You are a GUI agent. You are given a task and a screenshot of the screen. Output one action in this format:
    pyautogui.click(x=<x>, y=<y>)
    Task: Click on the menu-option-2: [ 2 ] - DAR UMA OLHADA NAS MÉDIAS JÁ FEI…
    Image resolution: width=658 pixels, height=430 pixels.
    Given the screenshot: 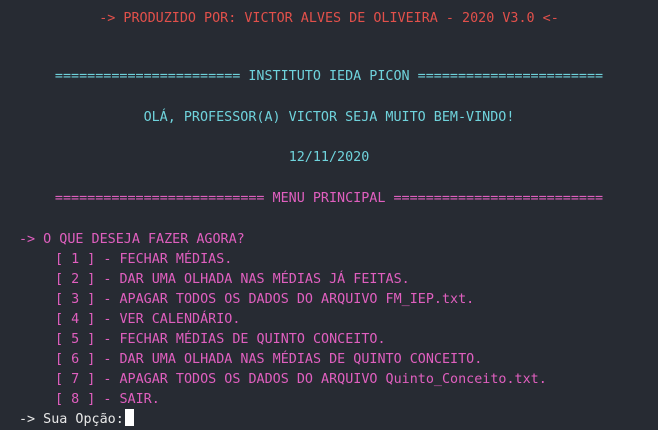 What is the action you would take?
    pyautogui.click(x=232, y=279)
    